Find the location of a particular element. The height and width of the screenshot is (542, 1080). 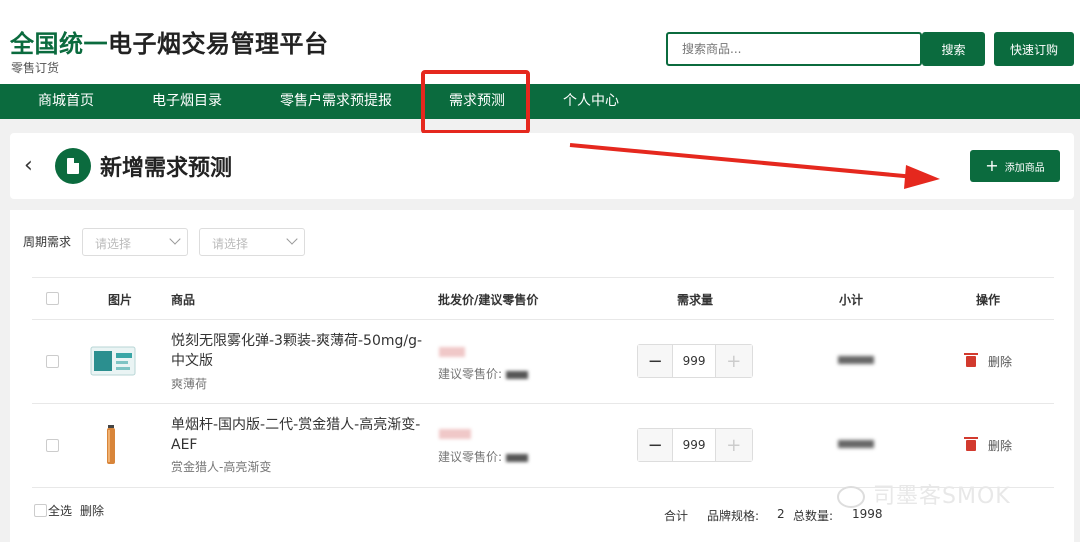

wechat-icon is located at coordinates (851, 497).